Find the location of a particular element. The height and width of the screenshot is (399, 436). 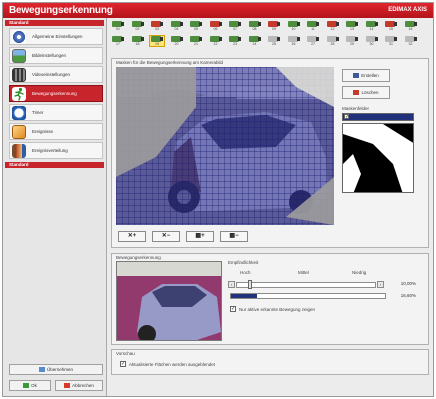

camera-button-29: 29 is located at coordinates (352, 41).